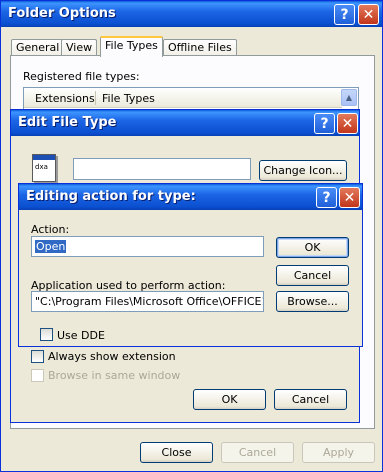  I want to click on close-button: Close, so click(176, 452).